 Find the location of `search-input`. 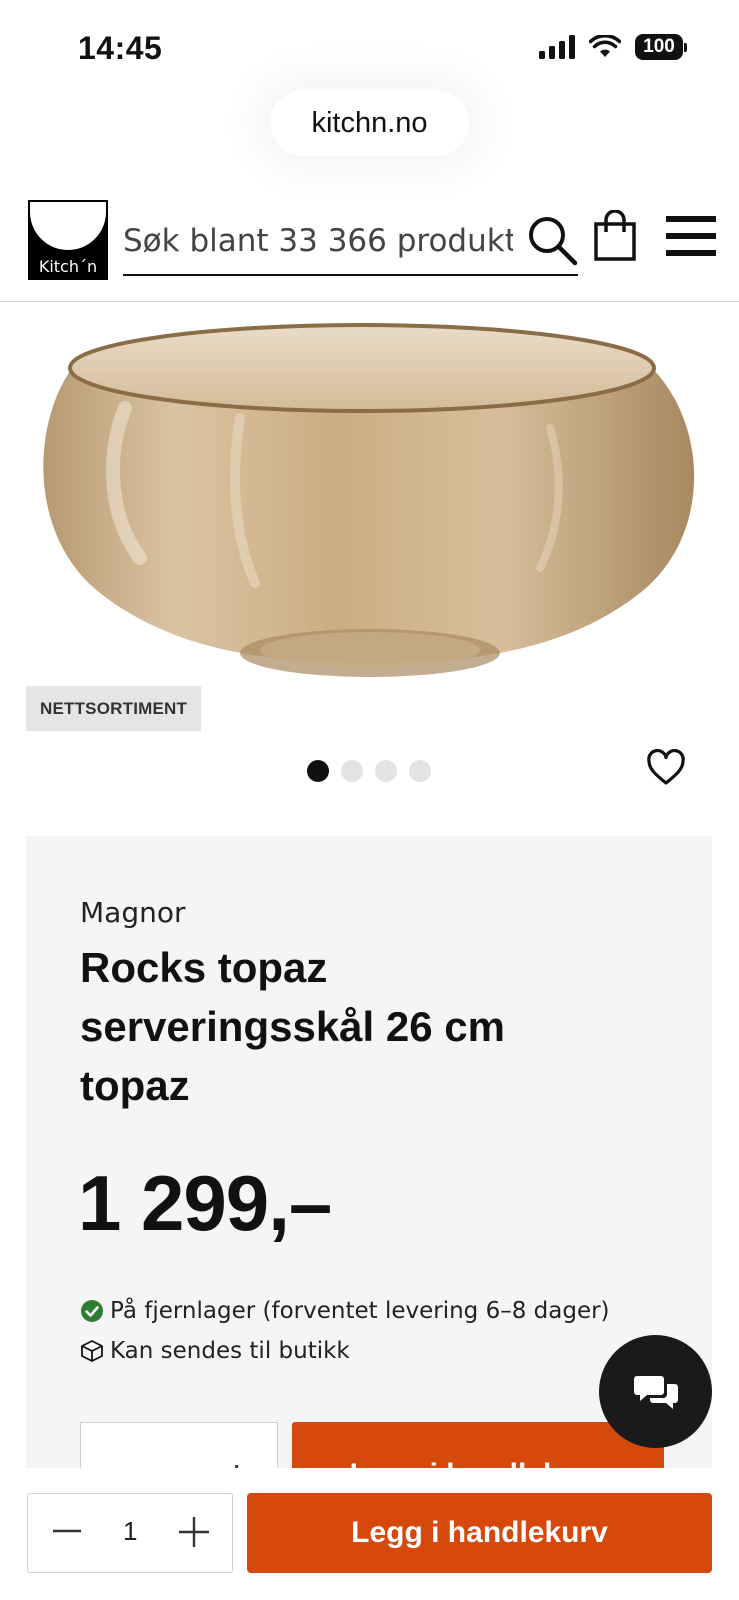

search-input is located at coordinates (318, 241).